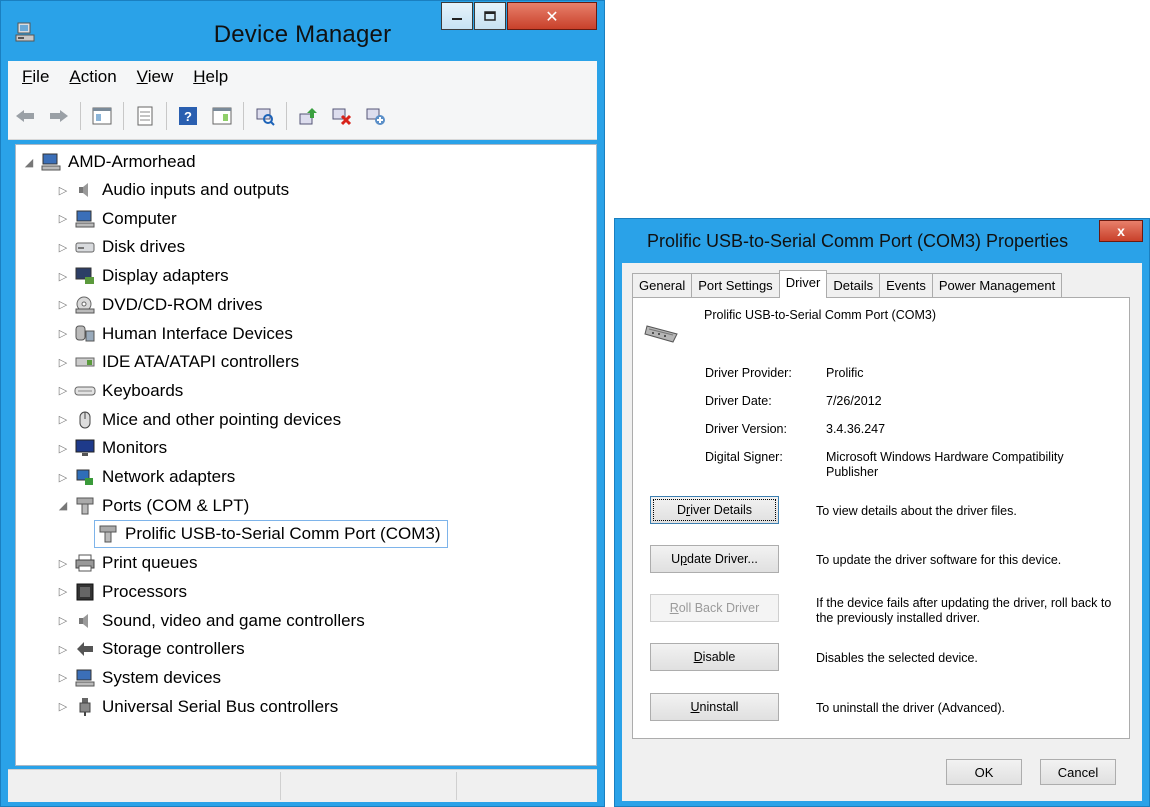  What do you see at coordinates (138, 678) in the screenshot?
I see `device-tree-item: ▷ System devices` at bounding box center [138, 678].